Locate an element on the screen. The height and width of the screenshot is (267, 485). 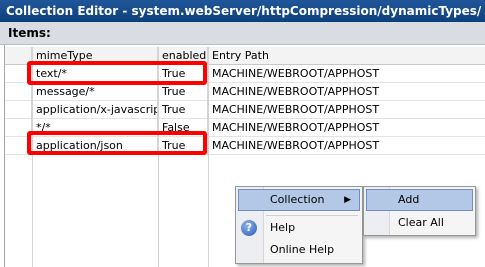
cell-mimetype: application/x-javascript is located at coordinates (95, 110).